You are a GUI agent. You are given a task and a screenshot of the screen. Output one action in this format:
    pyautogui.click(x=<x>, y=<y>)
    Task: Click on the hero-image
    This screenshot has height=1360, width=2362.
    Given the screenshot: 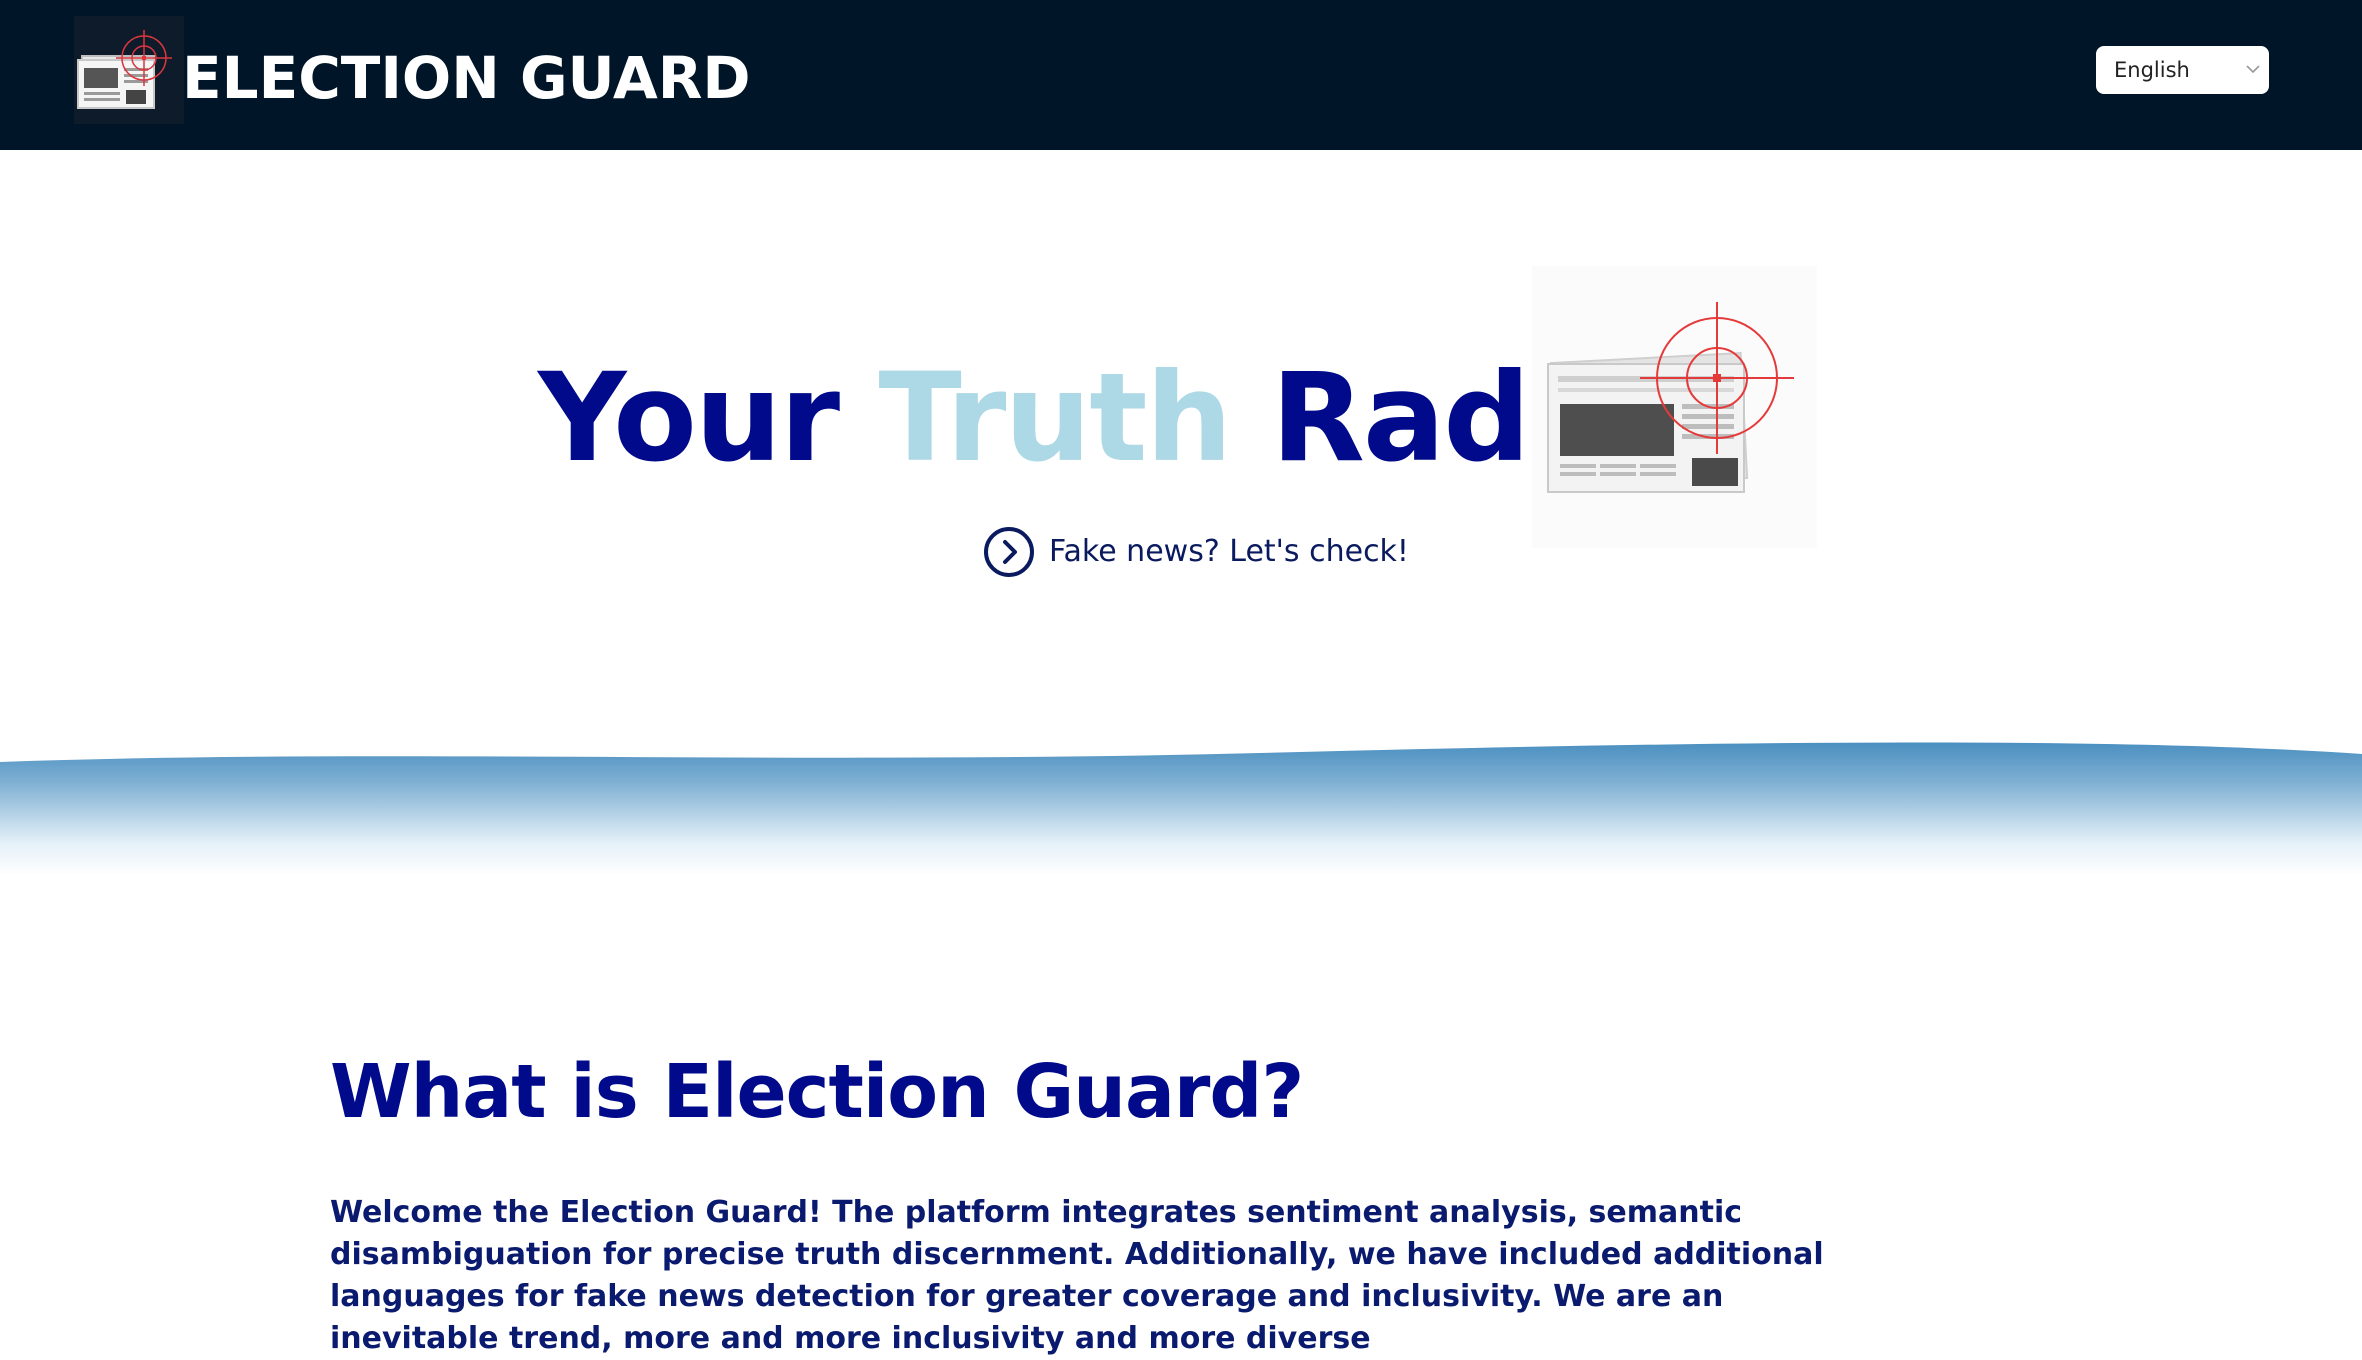 What is the action you would take?
    pyautogui.click(x=1674, y=407)
    